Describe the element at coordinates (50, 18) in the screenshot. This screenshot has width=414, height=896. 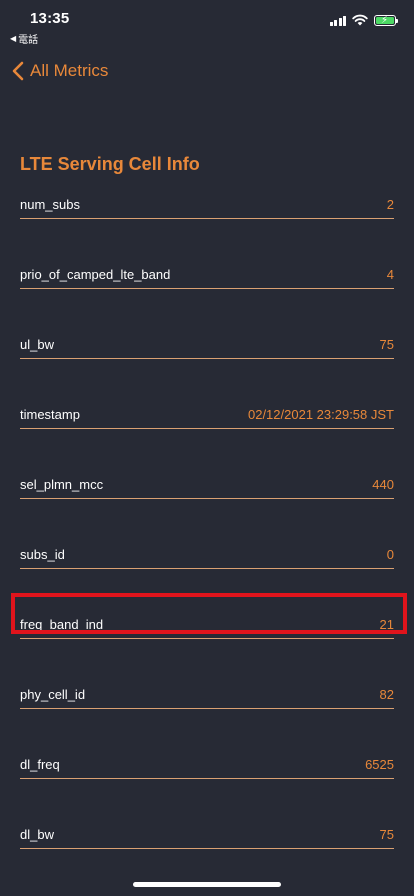
I see `status-time: 13:35` at that location.